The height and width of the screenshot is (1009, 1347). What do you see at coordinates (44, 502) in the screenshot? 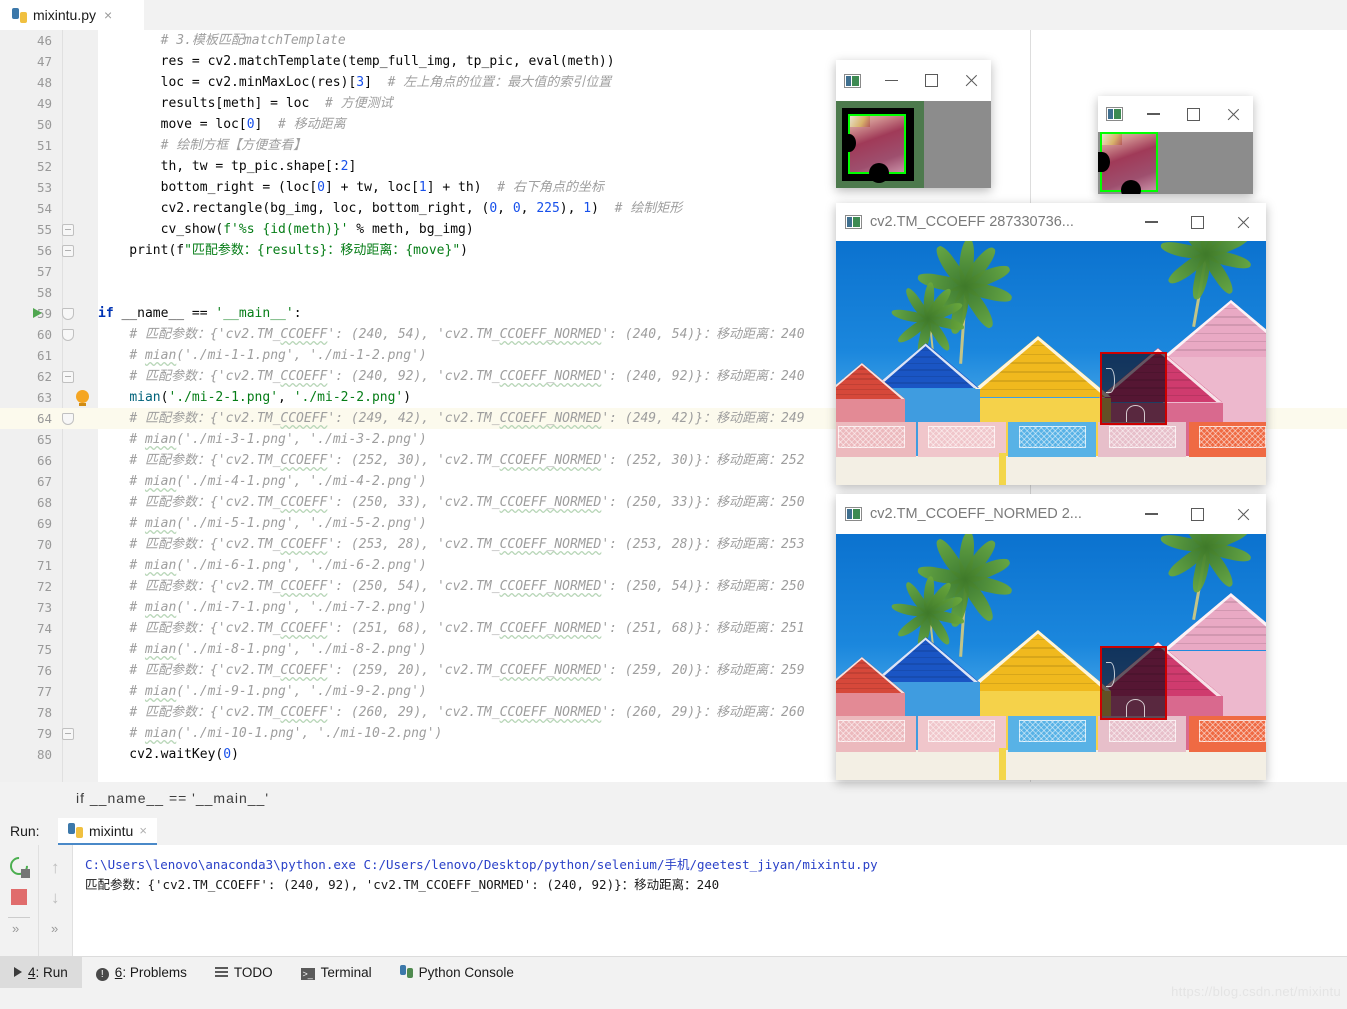
I see `line-number: 68` at bounding box center [44, 502].